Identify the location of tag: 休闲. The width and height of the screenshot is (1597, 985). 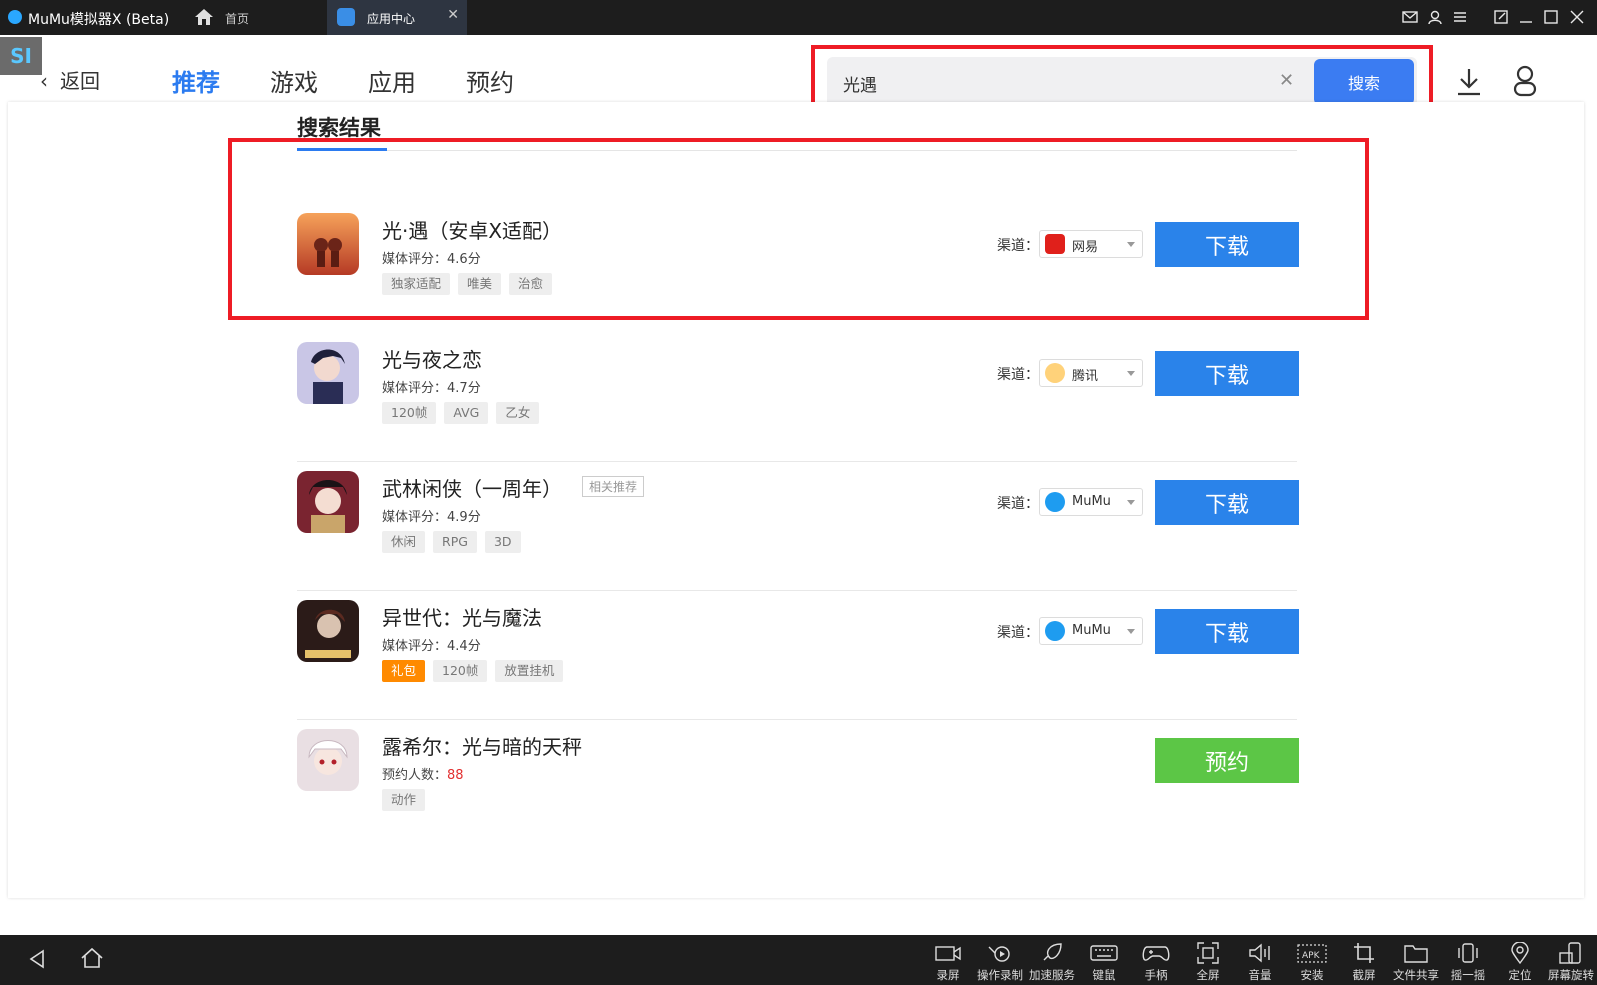
(404, 542).